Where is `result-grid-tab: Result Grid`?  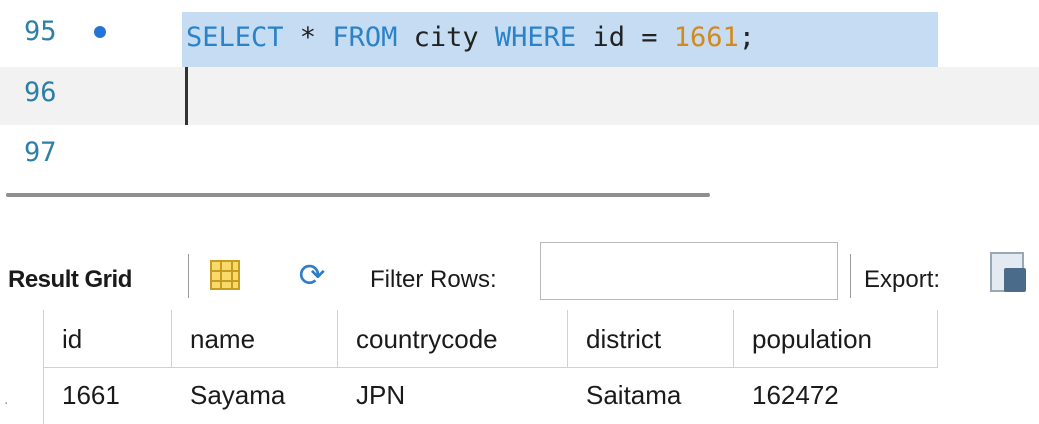
result-grid-tab: Result Grid is located at coordinates (70, 280).